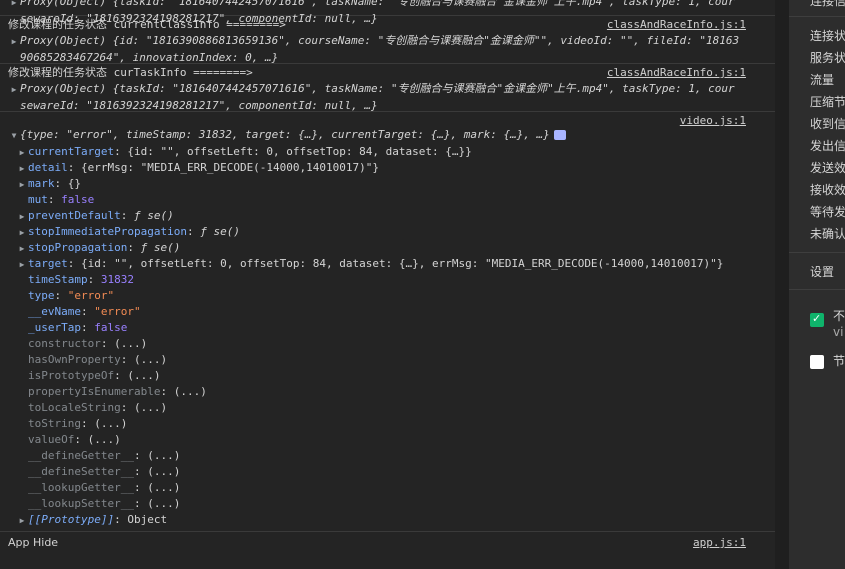 The width and height of the screenshot is (845, 569). Describe the element at coordinates (381, 184) in the screenshot. I see `property-row: ▶ mark: {}` at that location.